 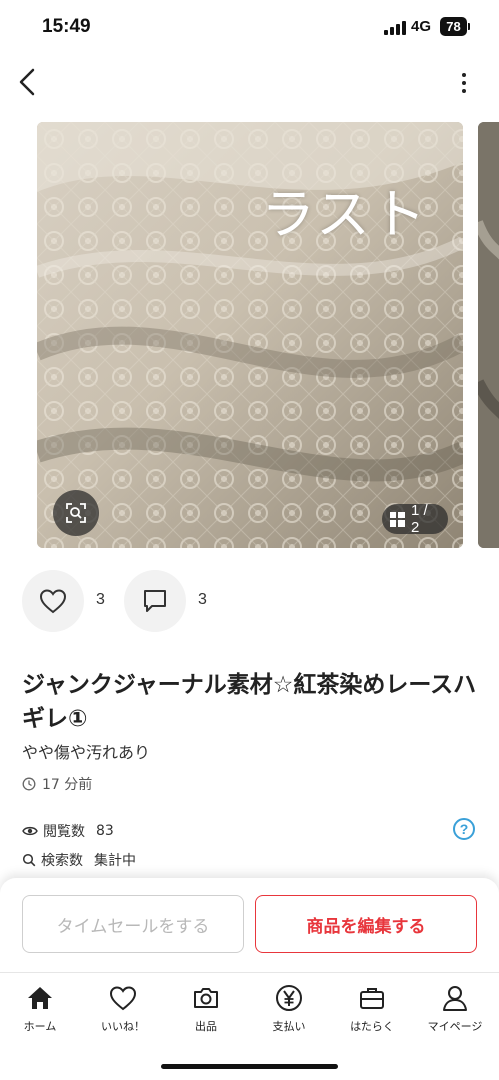 What do you see at coordinates (249, 28) in the screenshot?
I see `status-bar: 15:49 4G 78` at bounding box center [249, 28].